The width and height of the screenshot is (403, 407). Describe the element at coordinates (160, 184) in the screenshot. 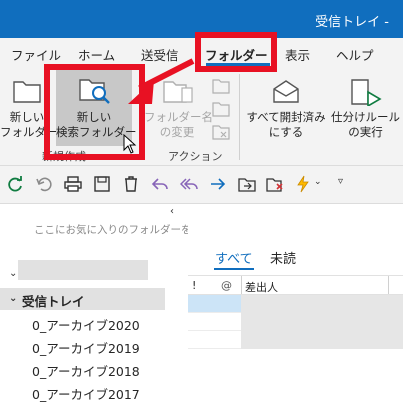

I see `reply-icon` at that location.